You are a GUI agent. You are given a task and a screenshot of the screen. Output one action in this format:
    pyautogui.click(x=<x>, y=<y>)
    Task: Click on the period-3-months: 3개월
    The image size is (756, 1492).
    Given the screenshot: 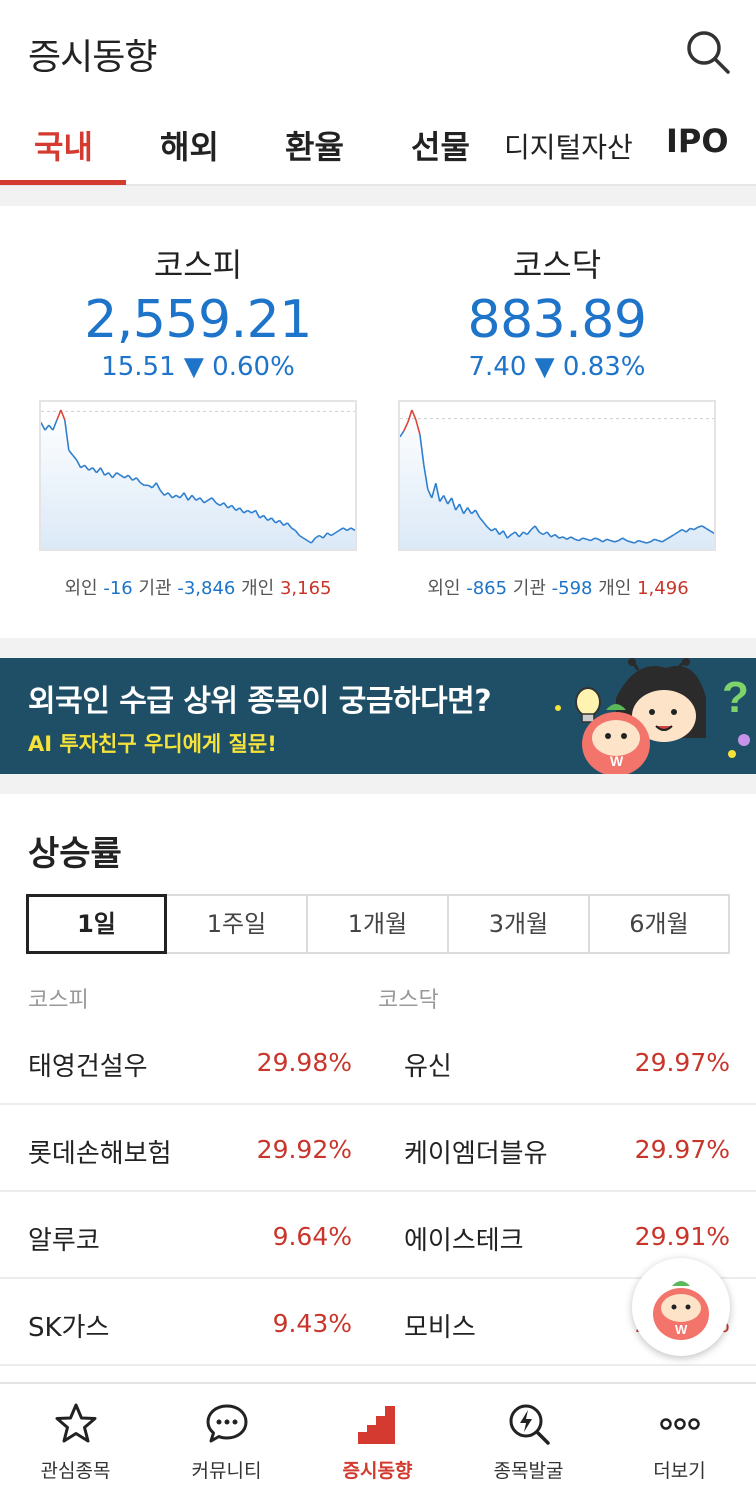 What is the action you would take?
    pyautogui.click(x=518, y=924)
    